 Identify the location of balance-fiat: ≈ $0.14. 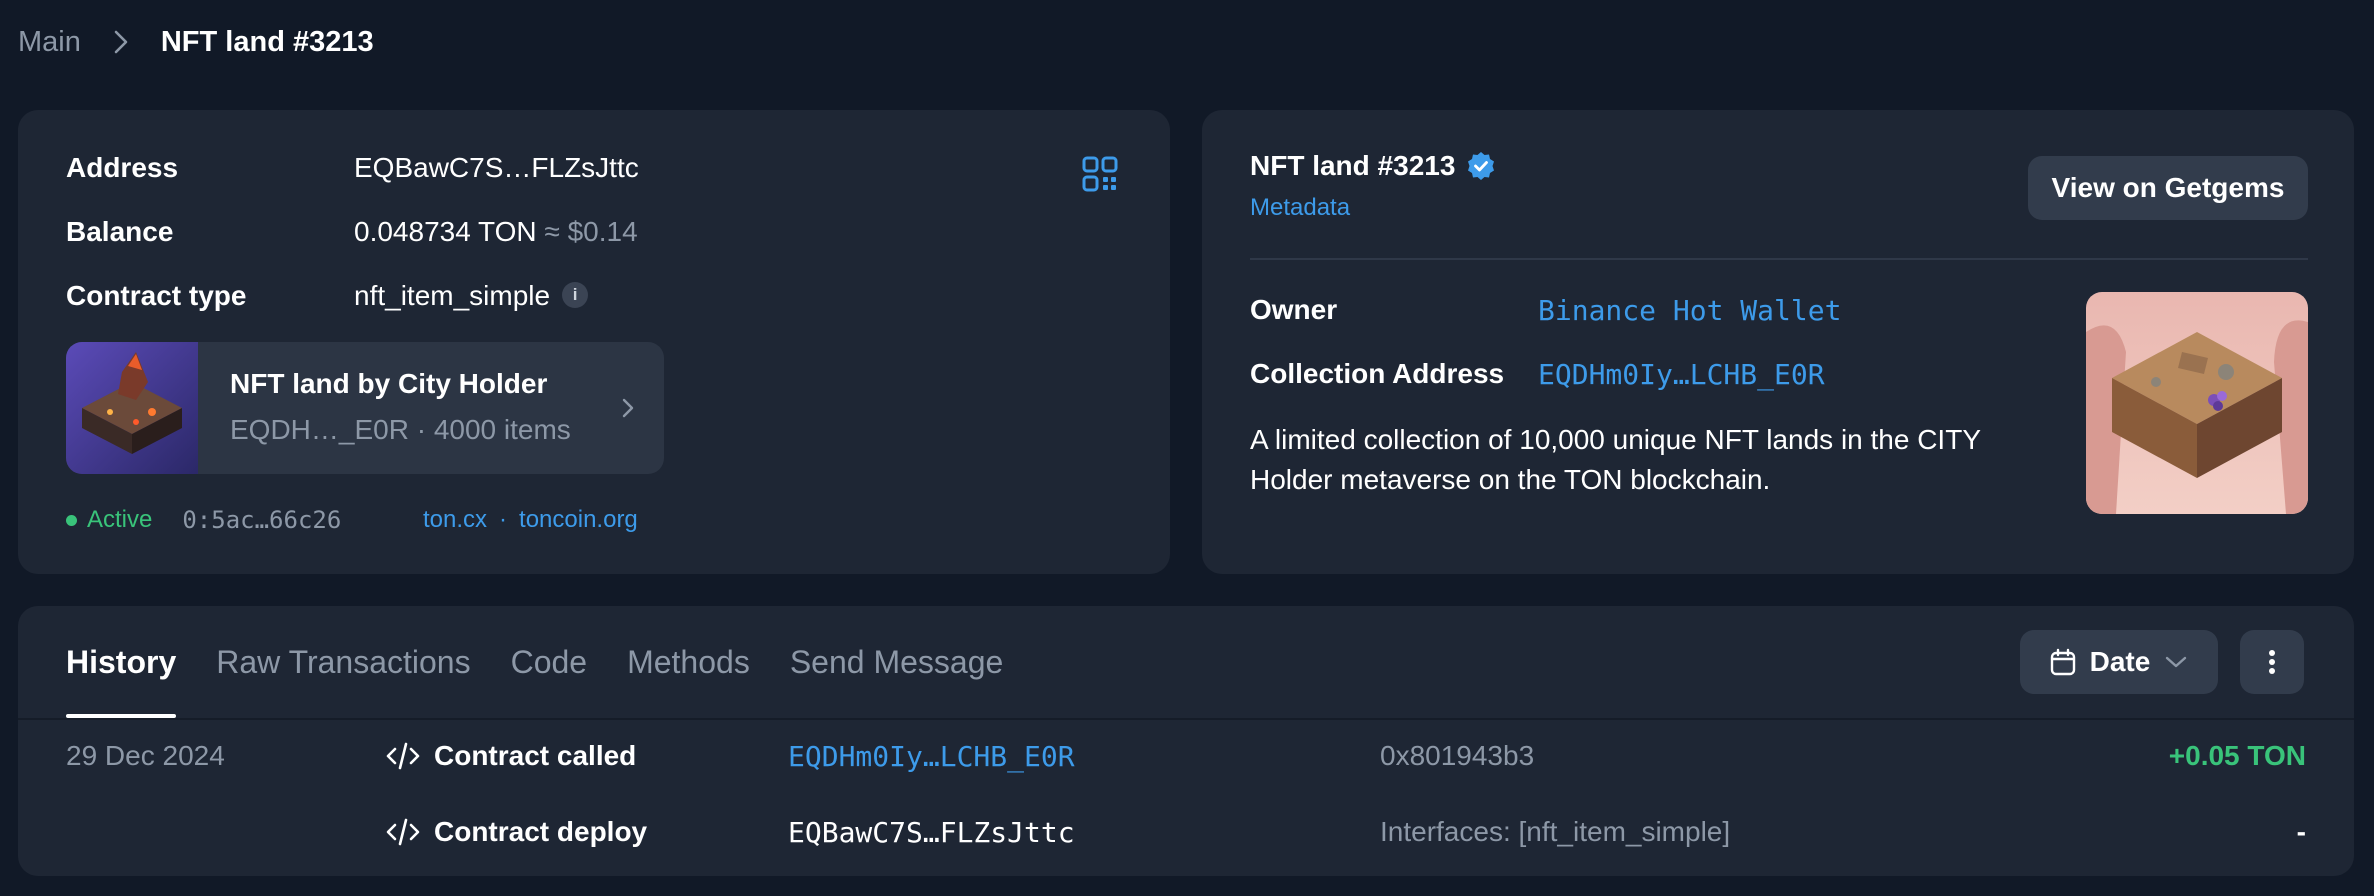
(591, 231).